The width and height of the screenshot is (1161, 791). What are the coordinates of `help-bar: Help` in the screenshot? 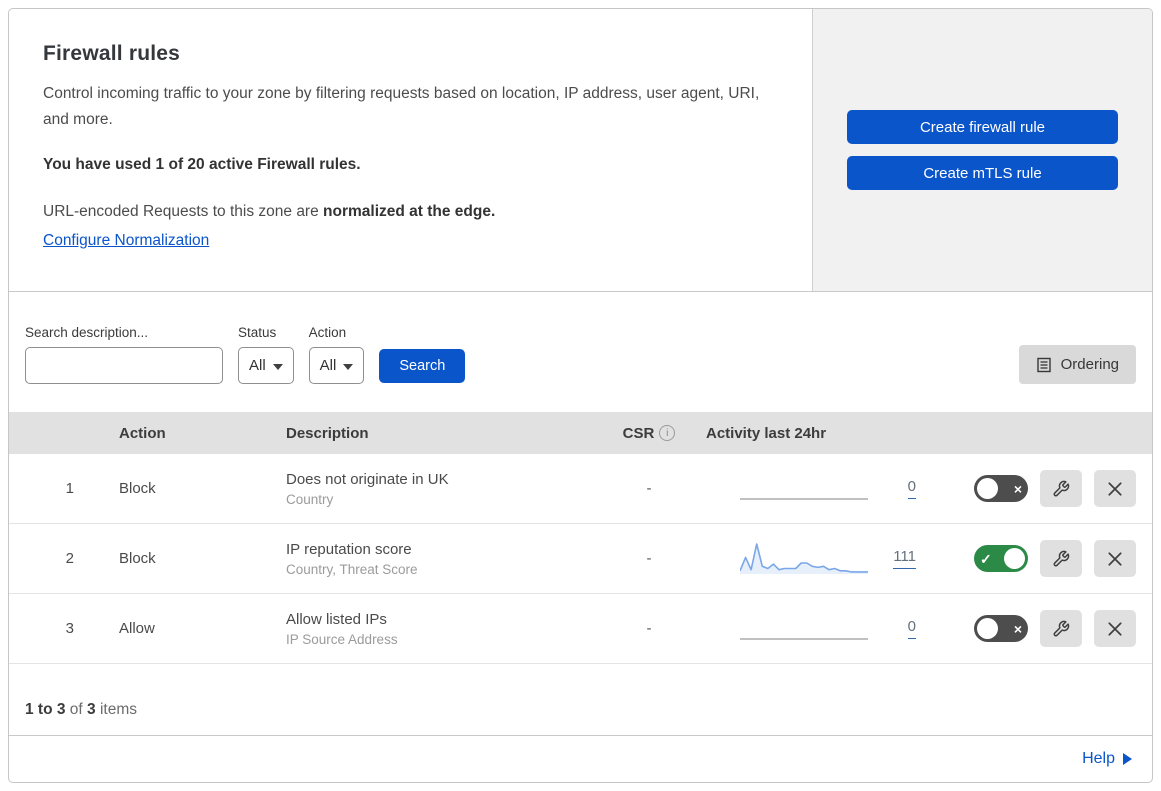 It's located at (580, 759).